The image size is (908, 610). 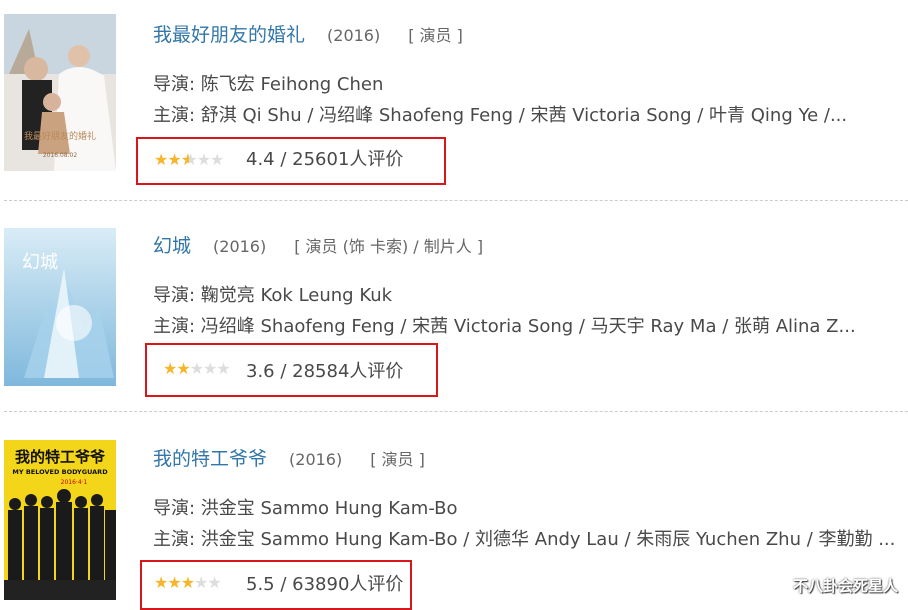 I want to click on director-line: 导演: 陈飞宏 Feihong Chen, so click(x=268, y=84).